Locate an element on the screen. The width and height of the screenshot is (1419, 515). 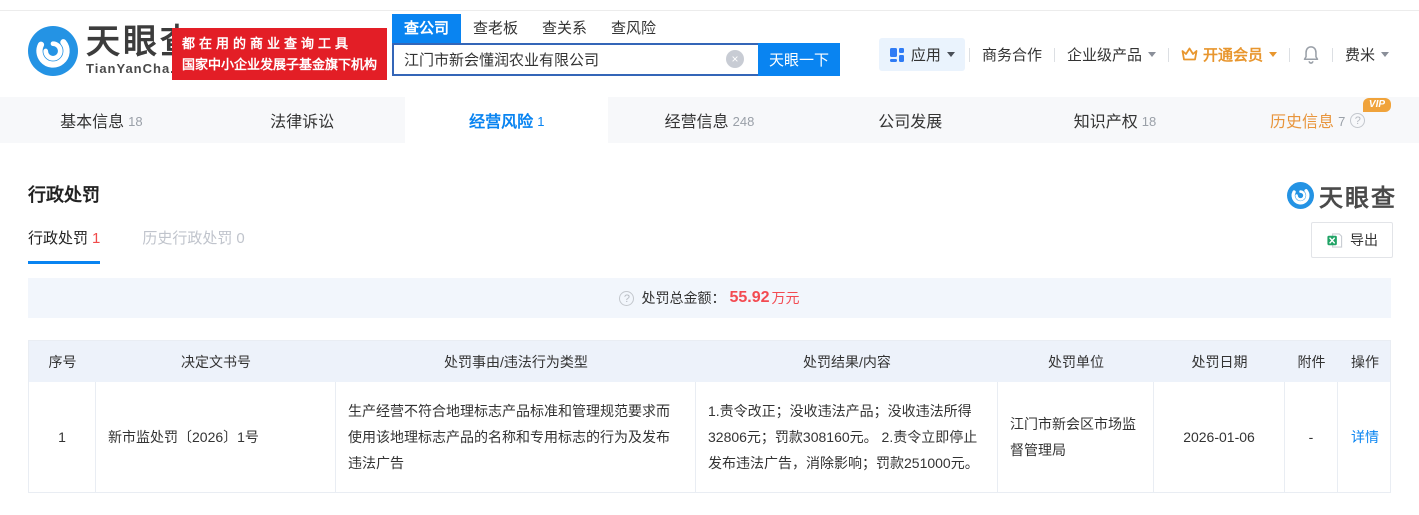
user-account-menu: 费米 is located at coordinates (1367, 54).